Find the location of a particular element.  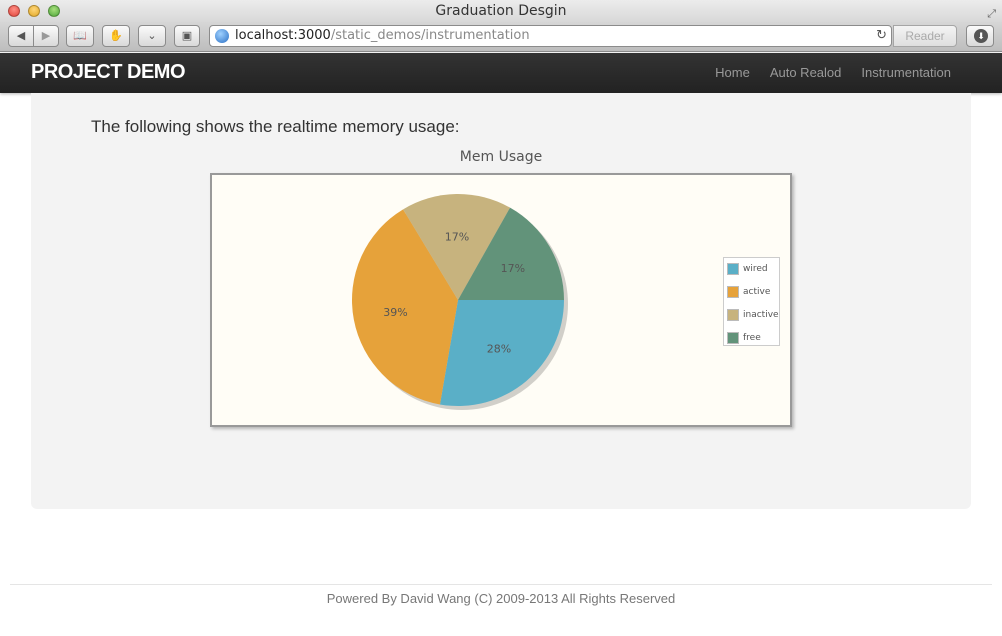

legend-item-wired: wired is located at coordinates (747, 269).